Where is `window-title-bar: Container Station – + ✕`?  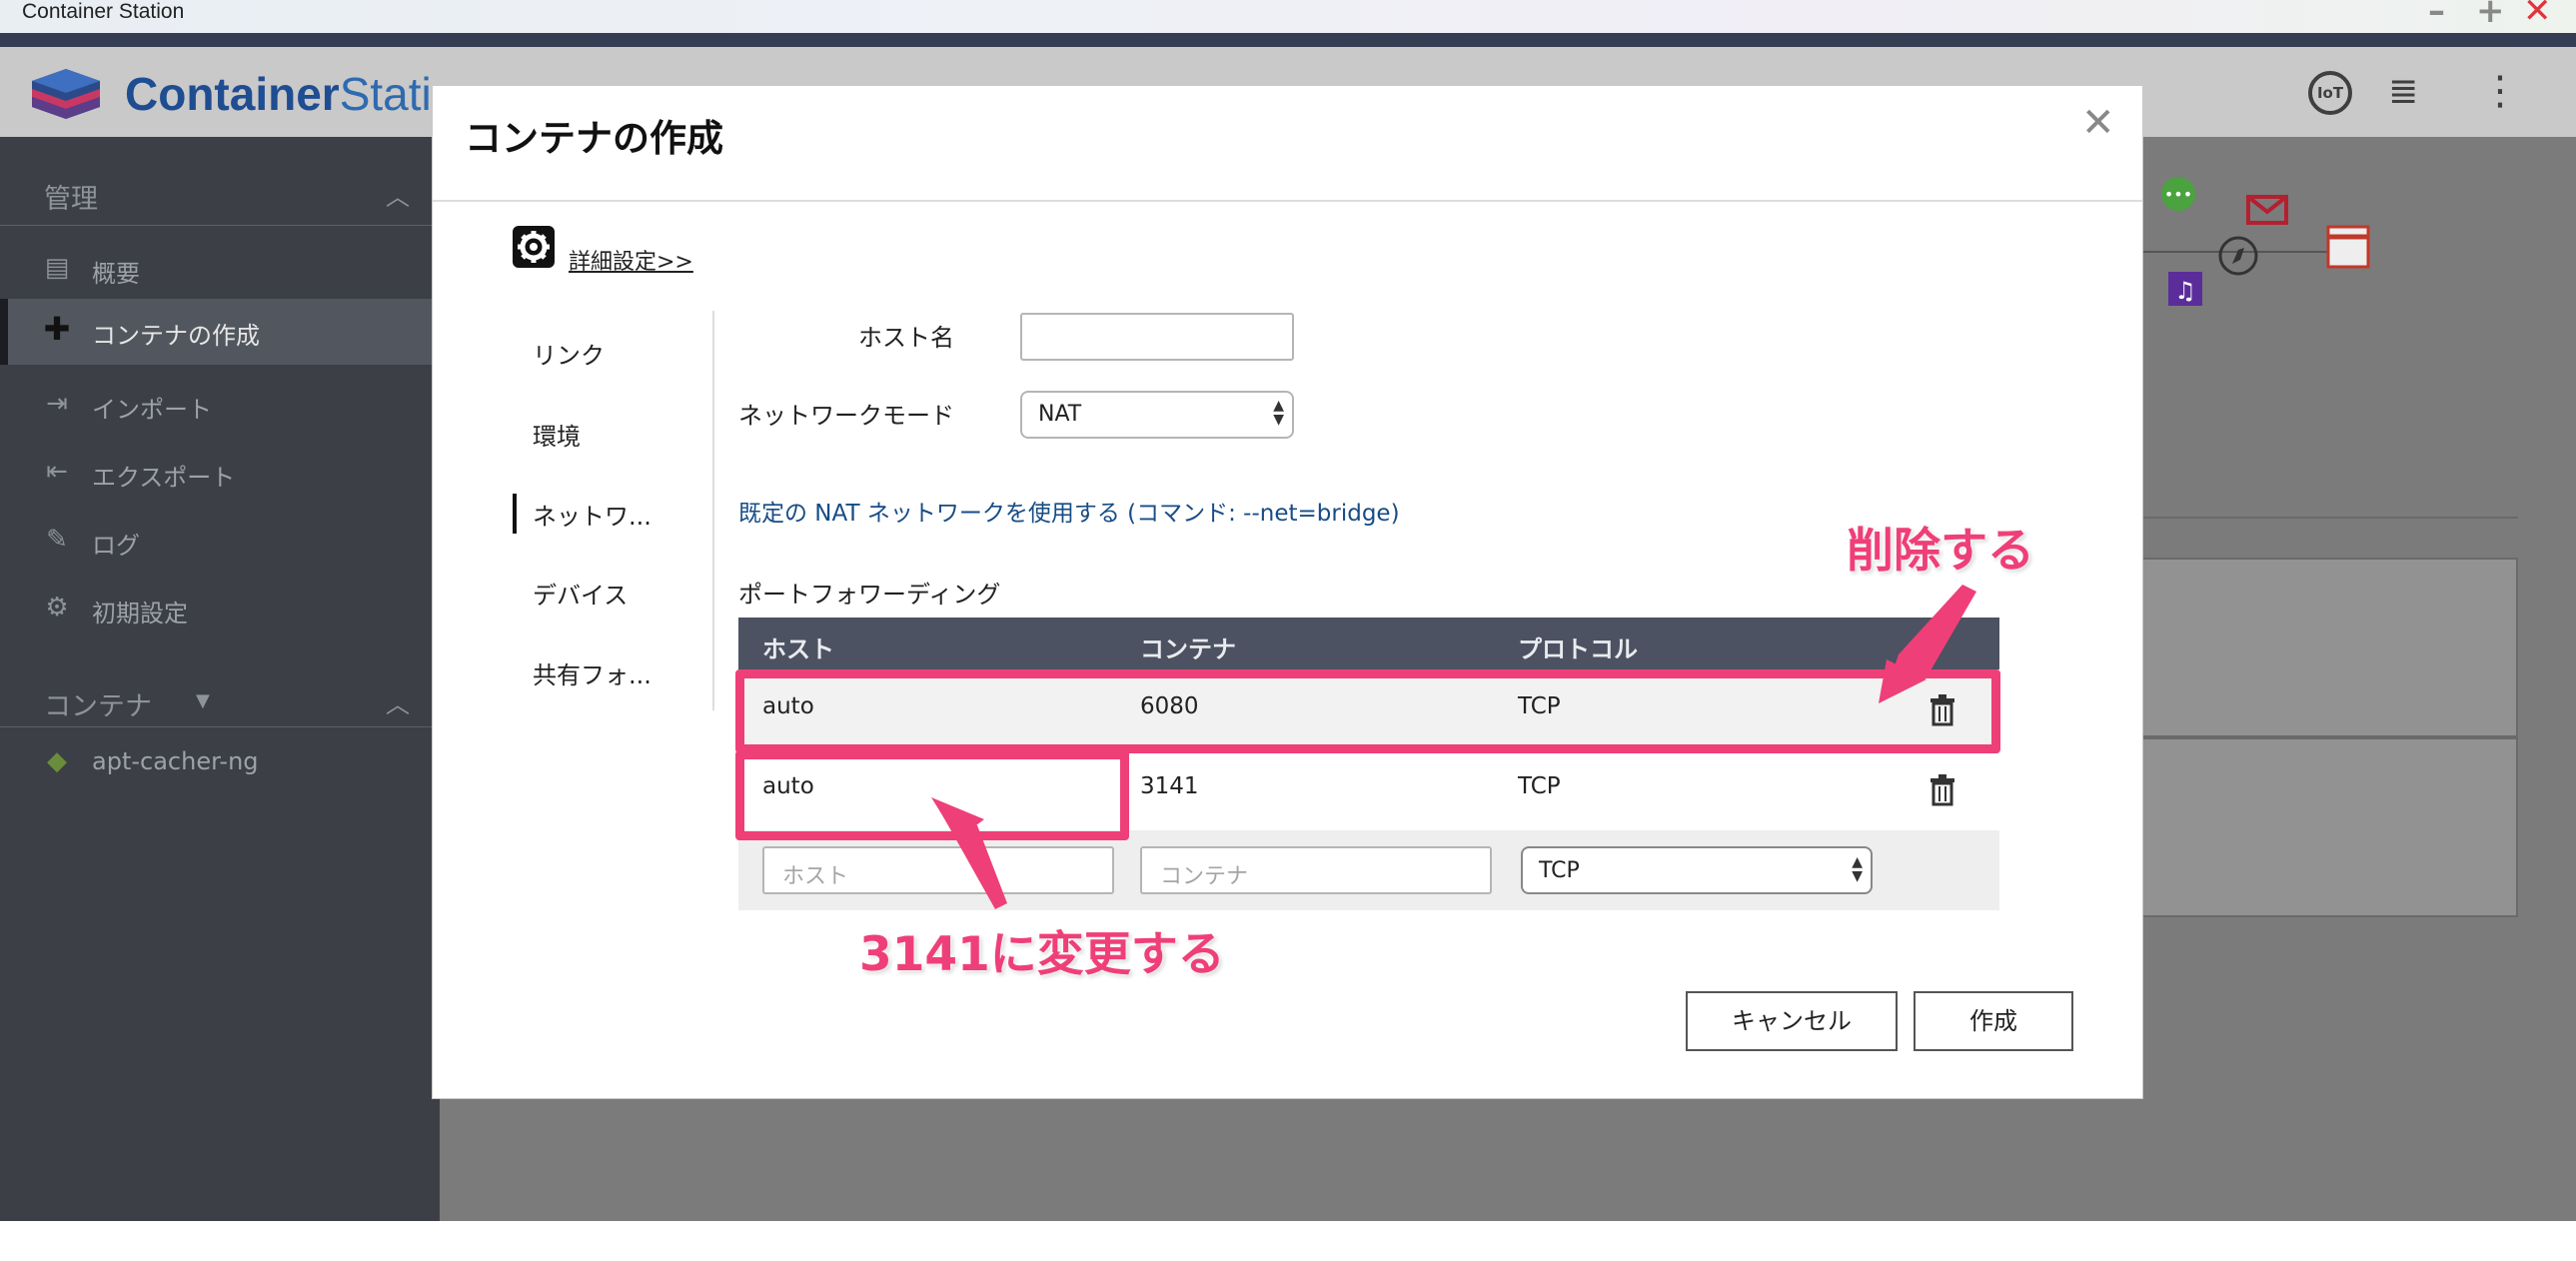 window-title-bar: Container Station – + ✕ is located at coordinates (1288, 17).